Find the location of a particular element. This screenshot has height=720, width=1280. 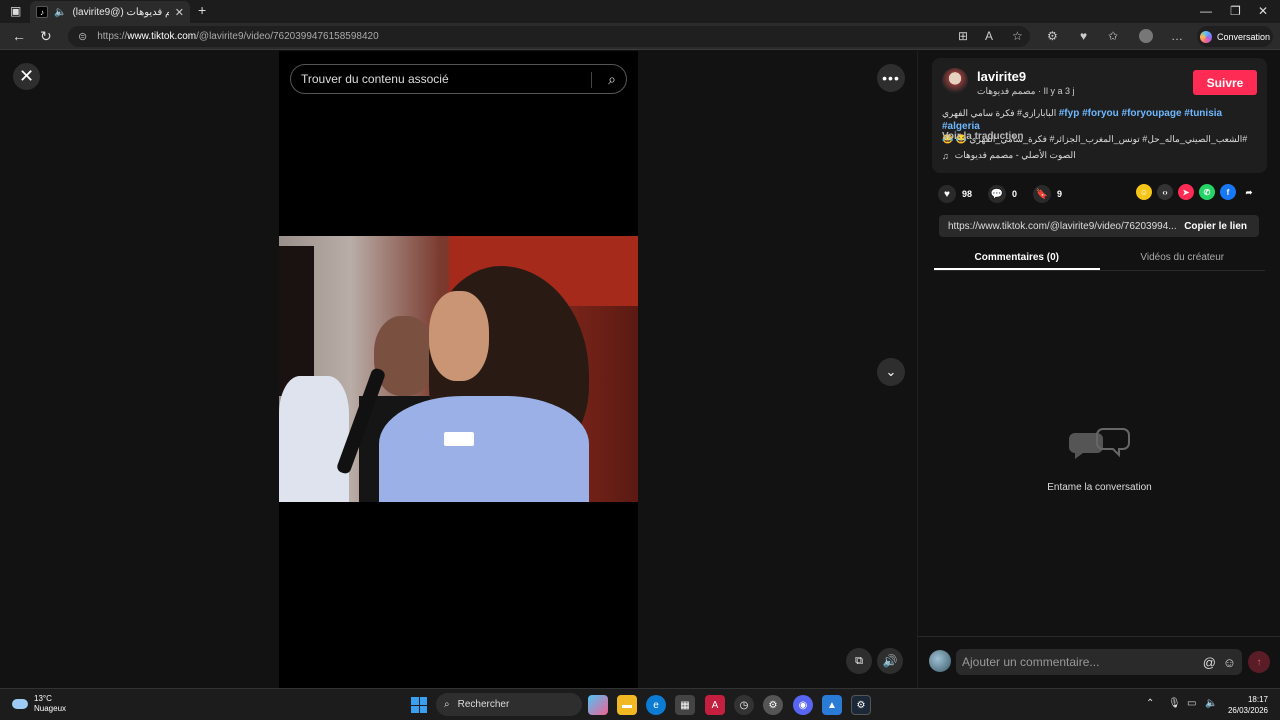

microphone-icon: 🎙 is located at coordinates (1174, 703).